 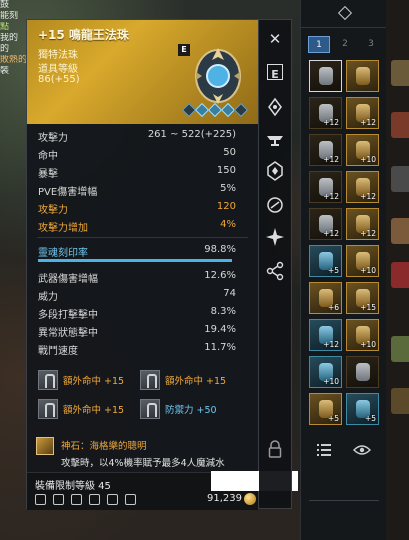 I want to click on compass-icon, so click(x=345, y=13).